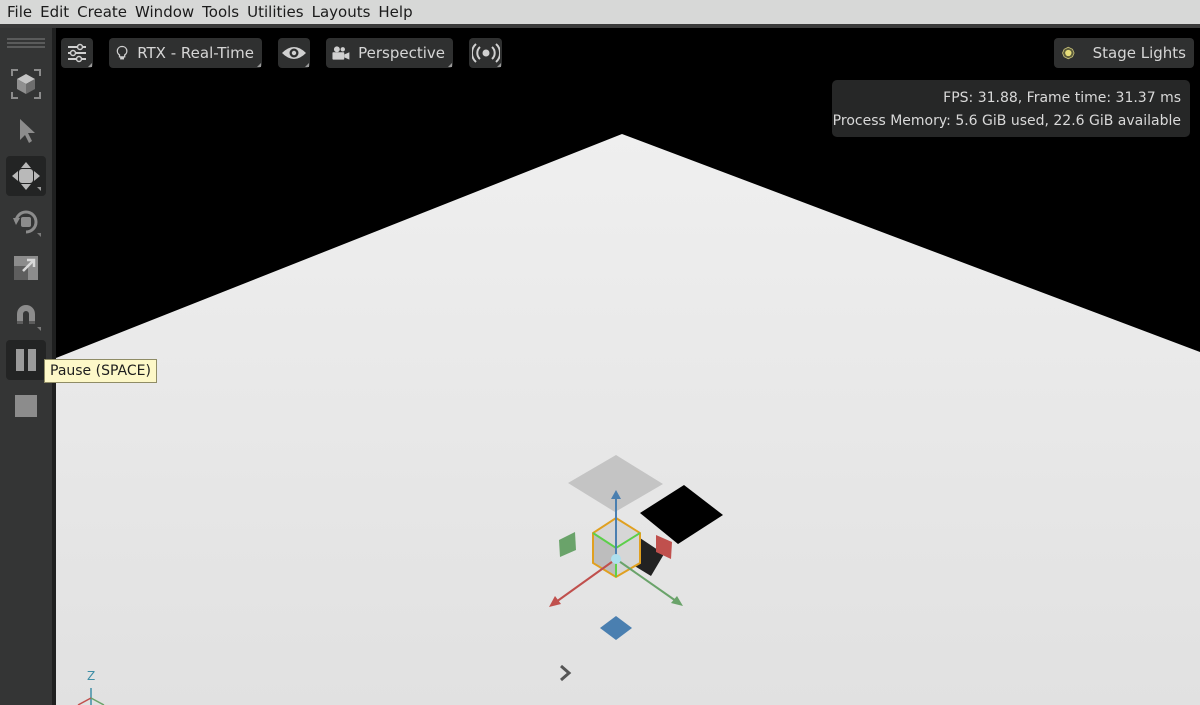  I want to click on fps-readout: FPS: 31.88, Frame time: 31.37 ms, so click(1062, 98).